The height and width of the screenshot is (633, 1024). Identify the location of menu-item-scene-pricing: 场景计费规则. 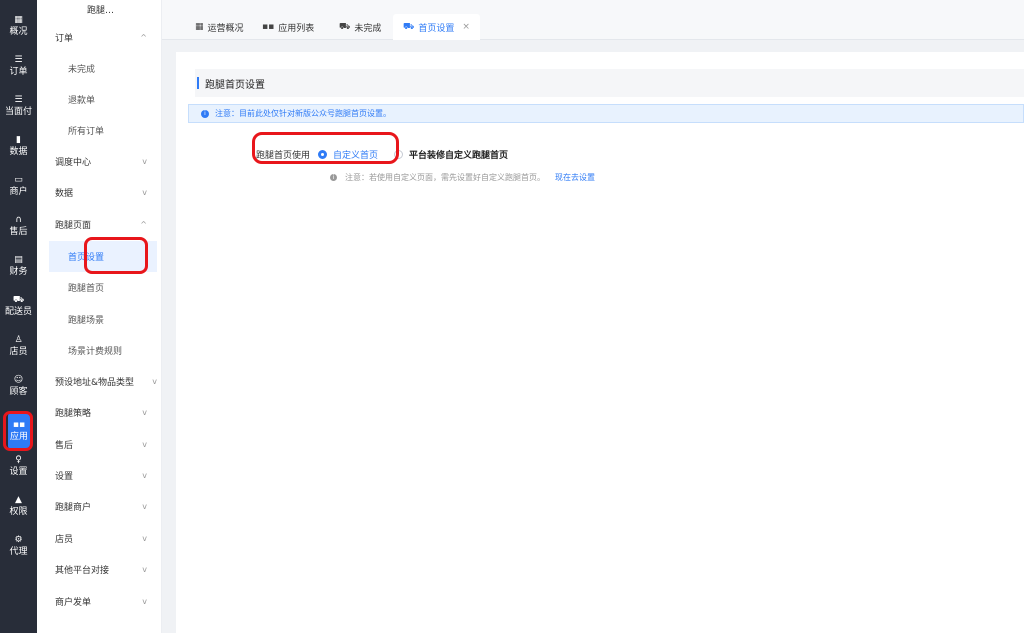
(99, 350).